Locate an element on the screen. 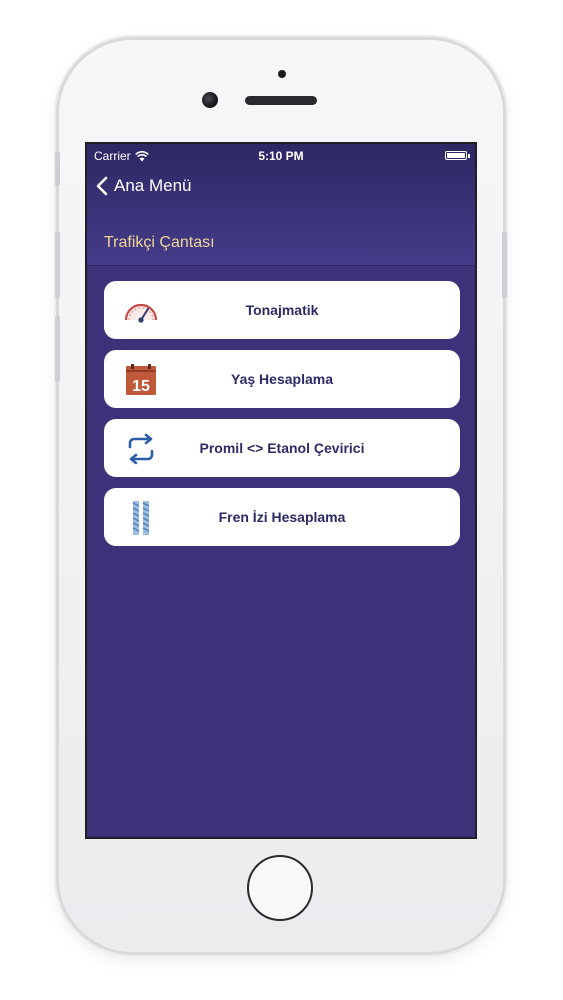 This screenshot has width=563, height=1000. home-button is located at coordinates (280, 888).